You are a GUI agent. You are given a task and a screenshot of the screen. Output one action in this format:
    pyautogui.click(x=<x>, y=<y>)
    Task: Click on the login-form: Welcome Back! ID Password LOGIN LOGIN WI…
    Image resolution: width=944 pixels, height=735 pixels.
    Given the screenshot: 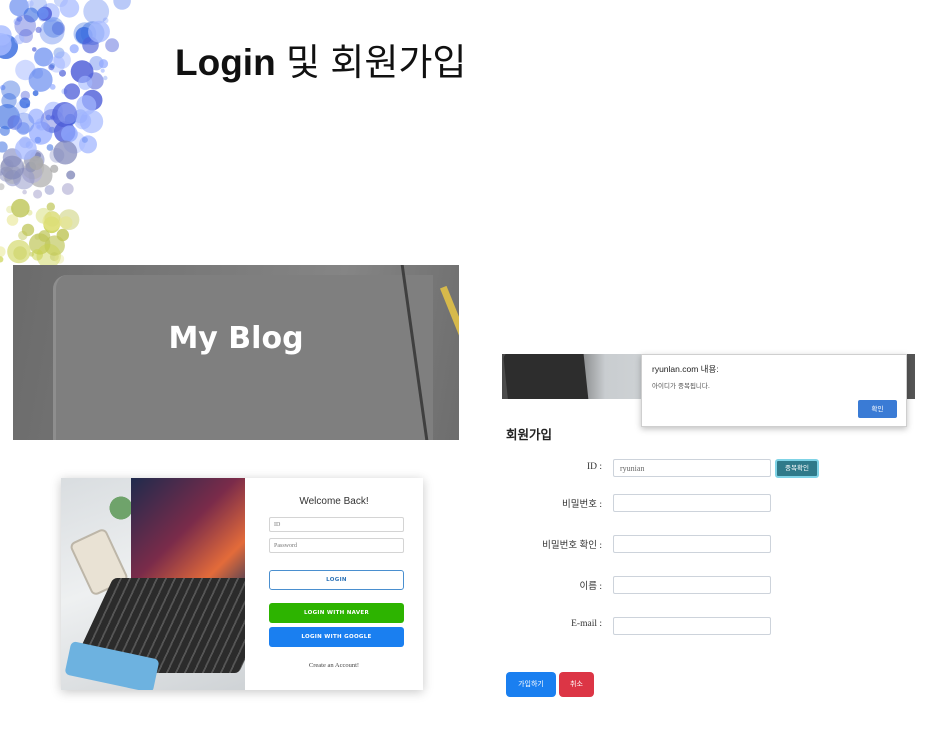 What is the action you would take?
    pyautogui.click(x=334, y=584)
    